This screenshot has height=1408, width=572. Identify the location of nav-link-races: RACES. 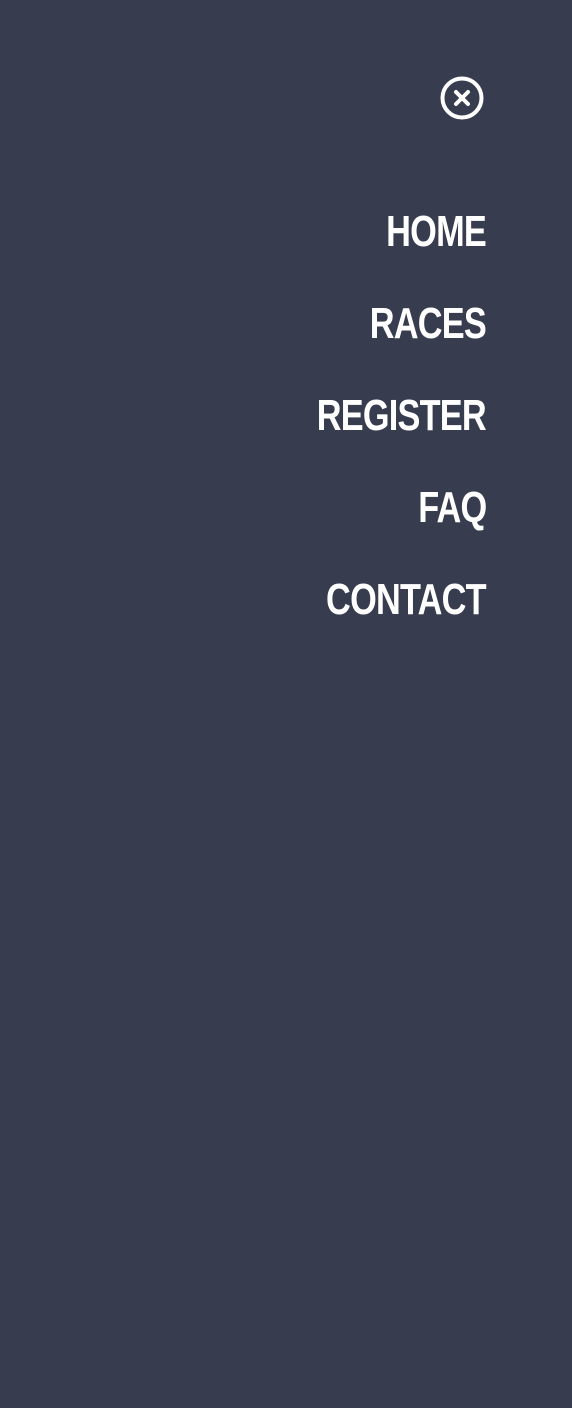
(428, 324).